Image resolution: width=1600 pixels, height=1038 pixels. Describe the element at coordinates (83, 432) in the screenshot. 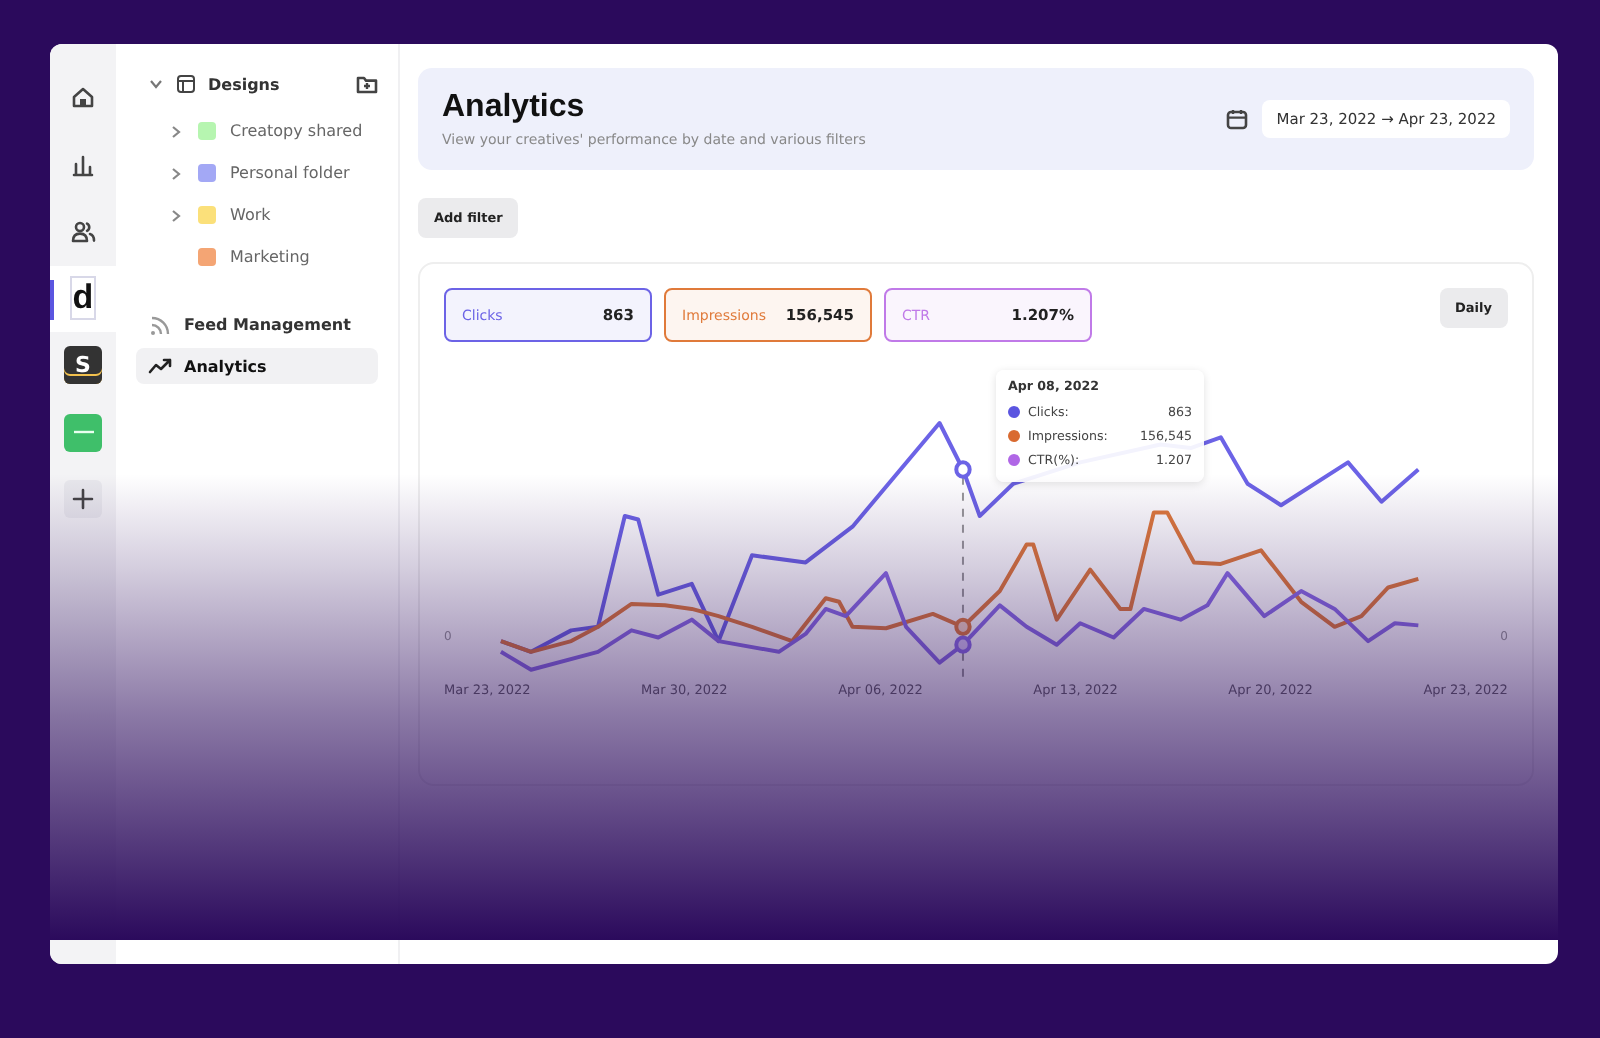

I see `line-icon` at that location.